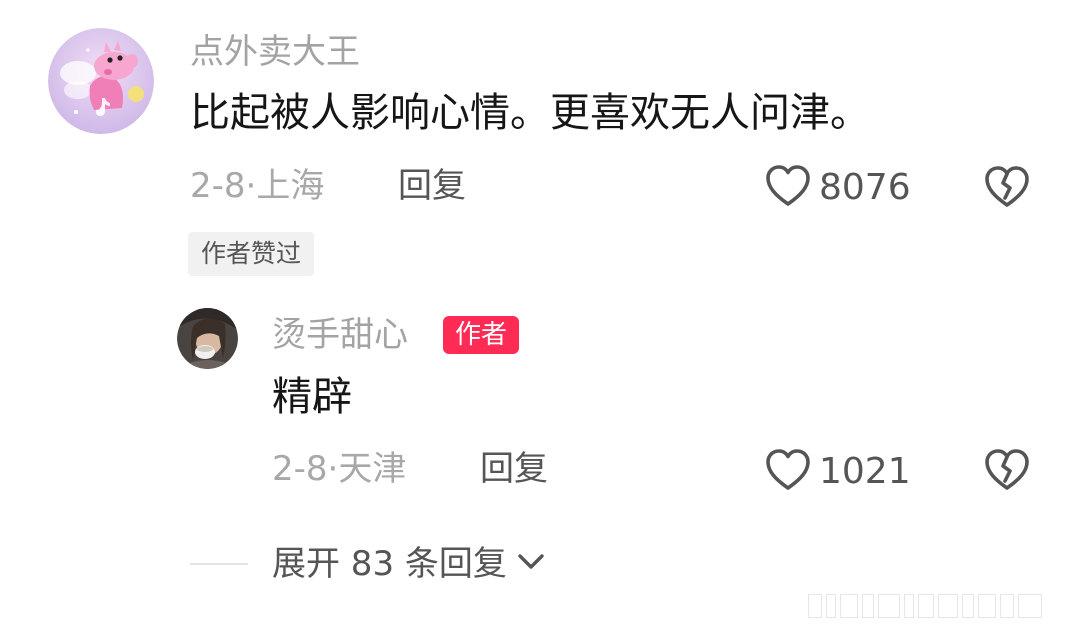 The height and width of the screenshot is (636, 1080). What do you see at coordinates (530, 113) in the screenshot?
I see `comment-text: 比起被人影响心情。更喜欢无人问津。` at bounding box center [530, 113].